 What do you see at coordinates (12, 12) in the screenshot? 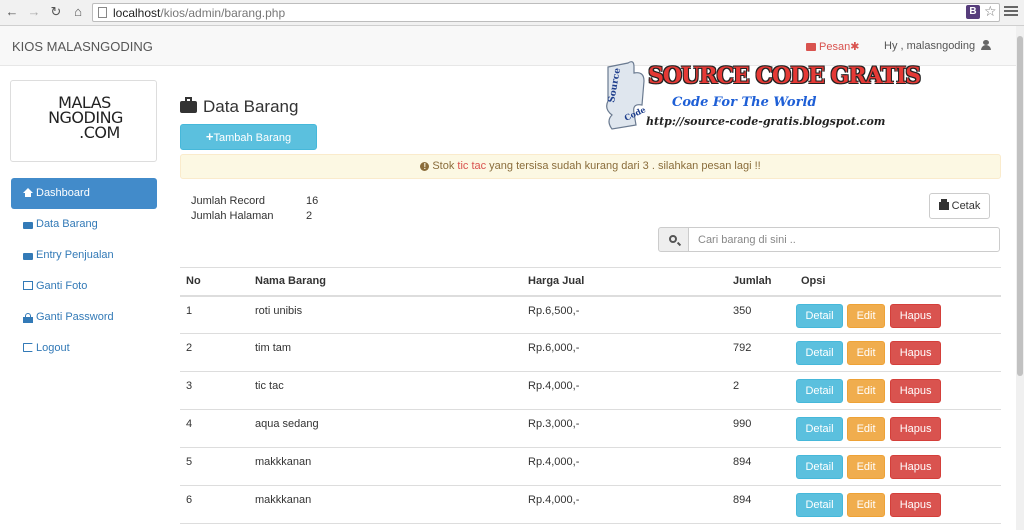
I see `back-arrow-icon: ←` at bounding box center [12, 12].